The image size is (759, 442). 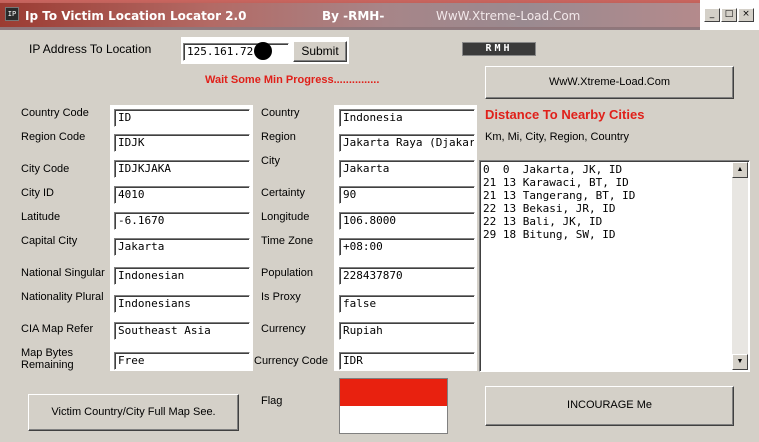 I want to click on city-id-field: 4010, so click(x=182, y=195).